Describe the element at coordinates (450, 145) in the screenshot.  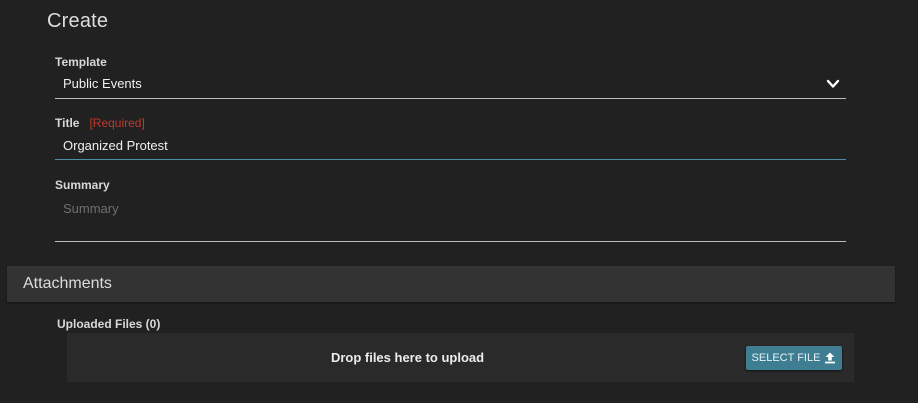
I see `title-input: Organized Protest` at that location.